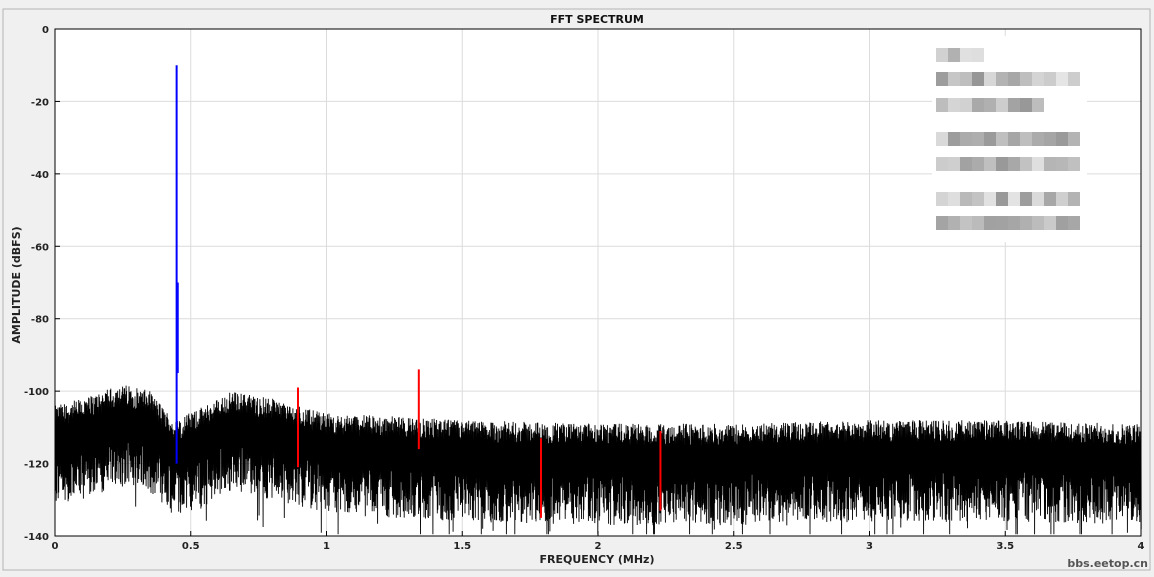 This screenshot has width=1154, height=577. I want to click on y-tick-label: -100, so click(36, 392).